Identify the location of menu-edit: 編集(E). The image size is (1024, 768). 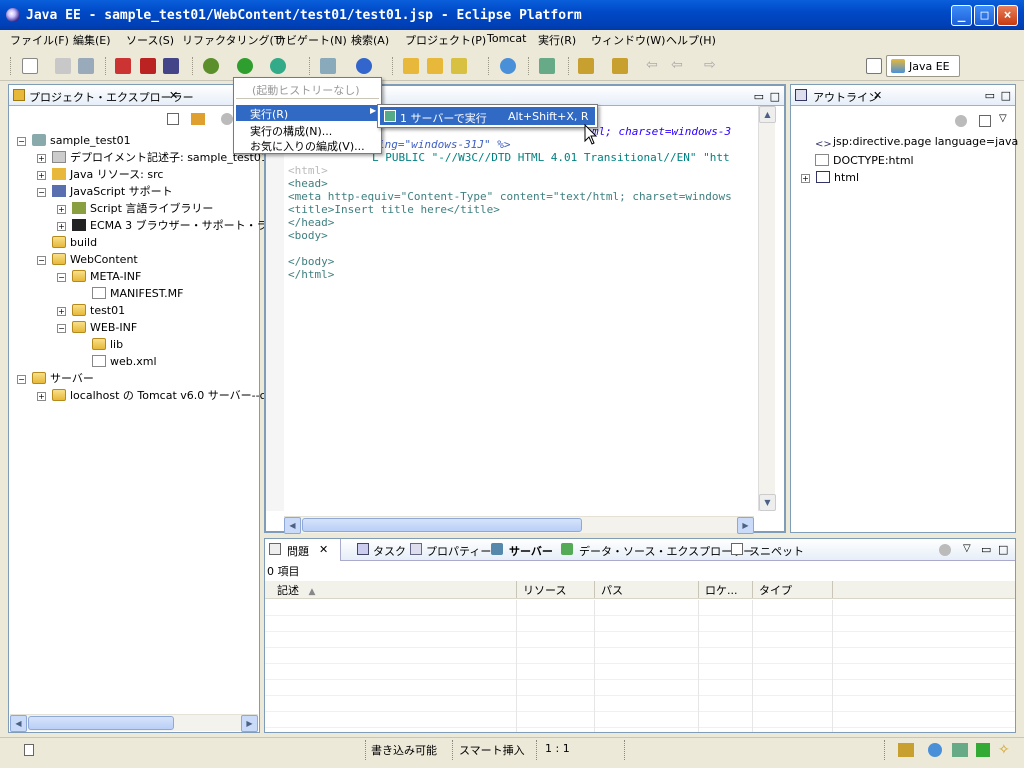
(92, 40).